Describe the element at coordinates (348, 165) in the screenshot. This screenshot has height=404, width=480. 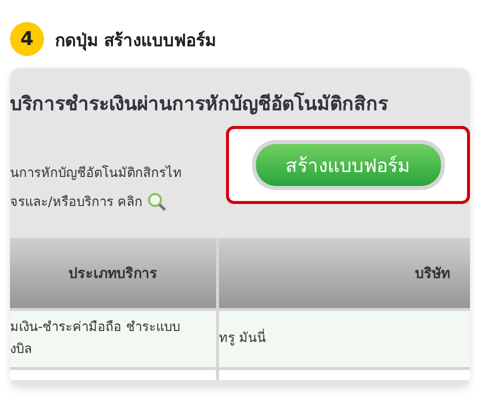
I see `create-form-button: สร้างแบบฟอร์ม` at that location.